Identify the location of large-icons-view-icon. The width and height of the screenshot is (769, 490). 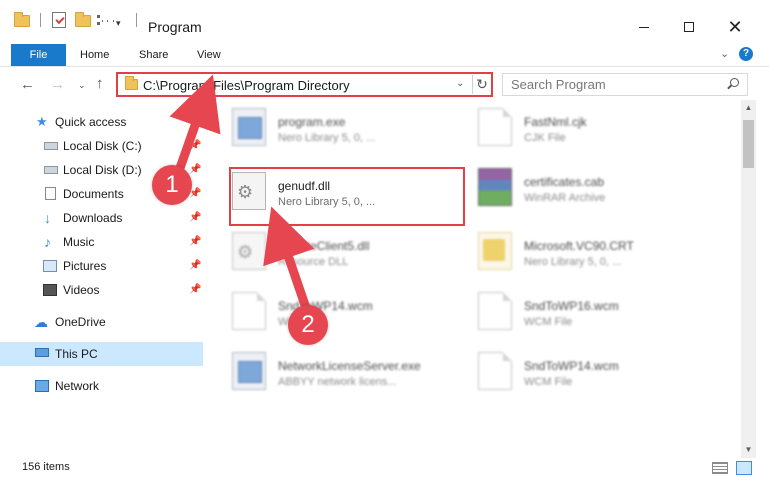
(744, 468).